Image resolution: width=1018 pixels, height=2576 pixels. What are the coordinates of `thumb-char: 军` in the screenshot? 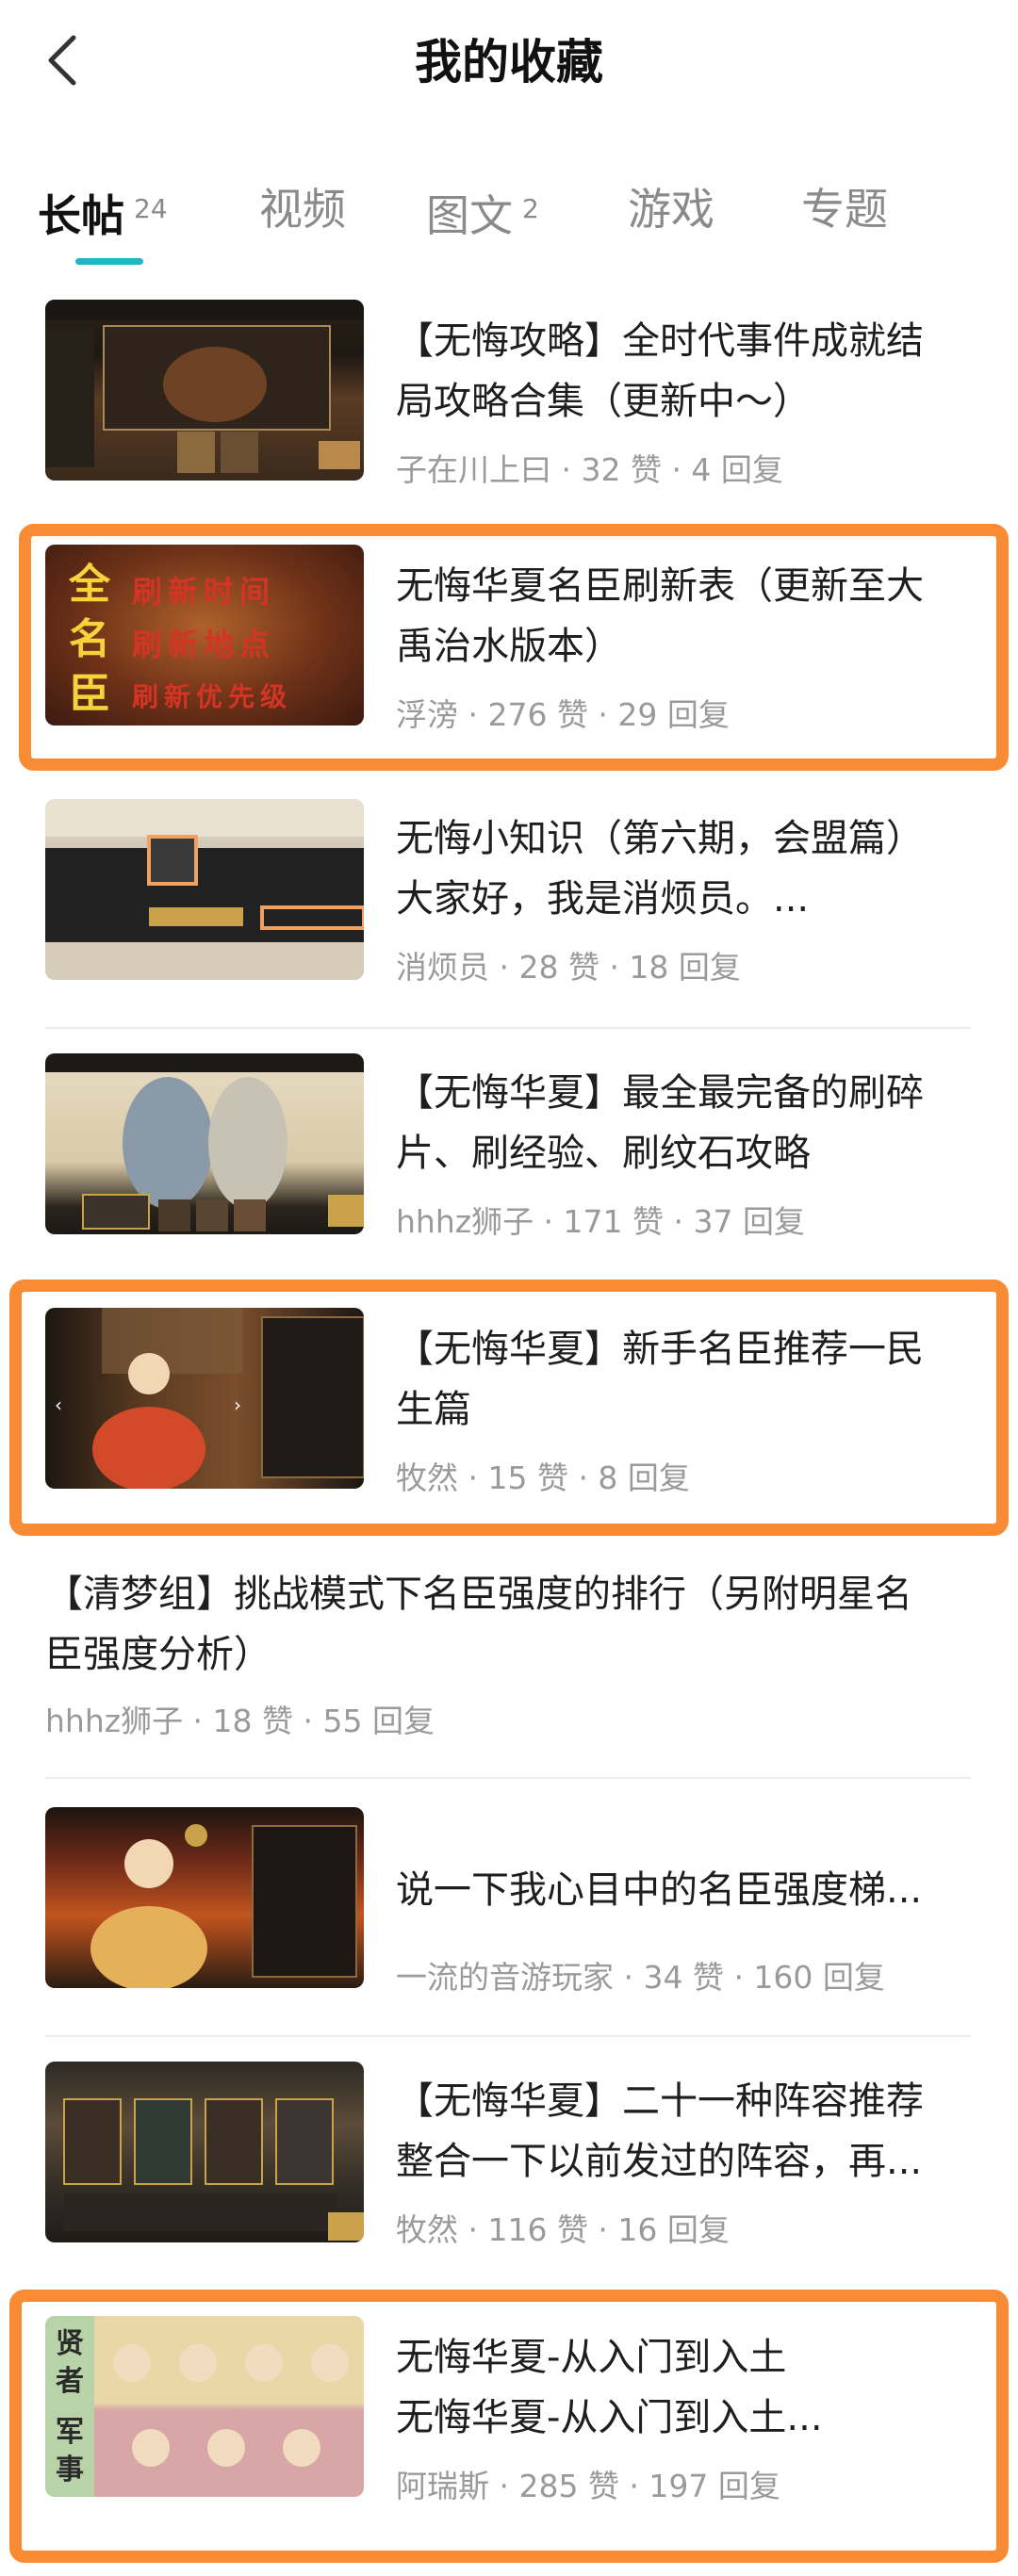 It's located at (70, 2432).